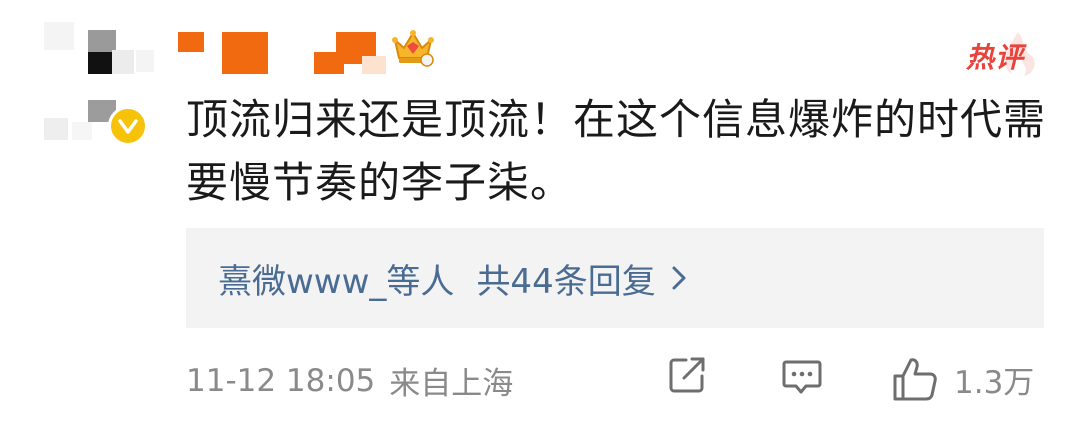 Image resolution: width=1079 pixels, height=422 pixels. What do you see at coordinates (336, 278) in the screenshot?
I see `reply-users-link: 熹微www_等人` at bounding box center [336, 278].